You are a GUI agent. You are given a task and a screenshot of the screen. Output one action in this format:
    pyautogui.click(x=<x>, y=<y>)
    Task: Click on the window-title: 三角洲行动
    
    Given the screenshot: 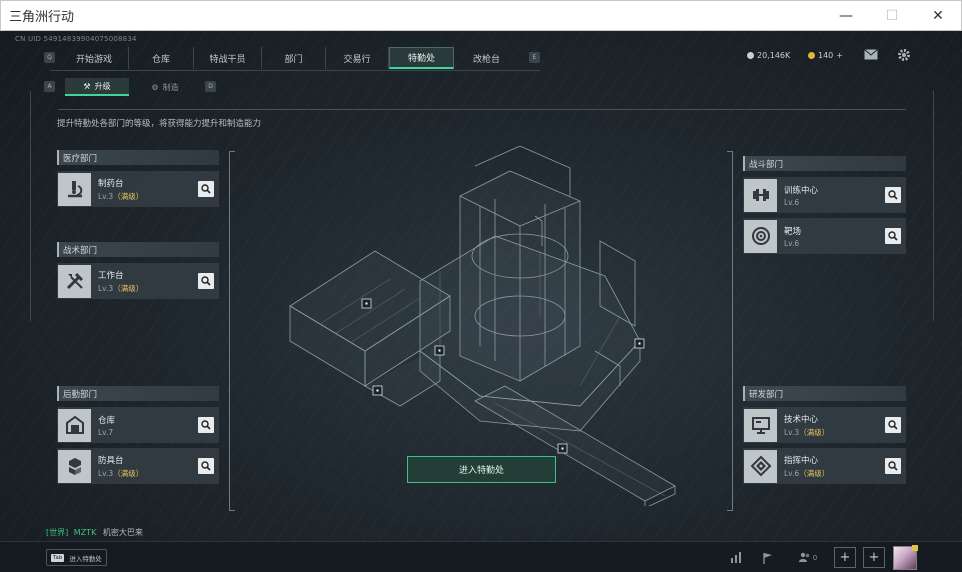 What is the action you would take?
    pyautogui.click(x=42, y=17)
    